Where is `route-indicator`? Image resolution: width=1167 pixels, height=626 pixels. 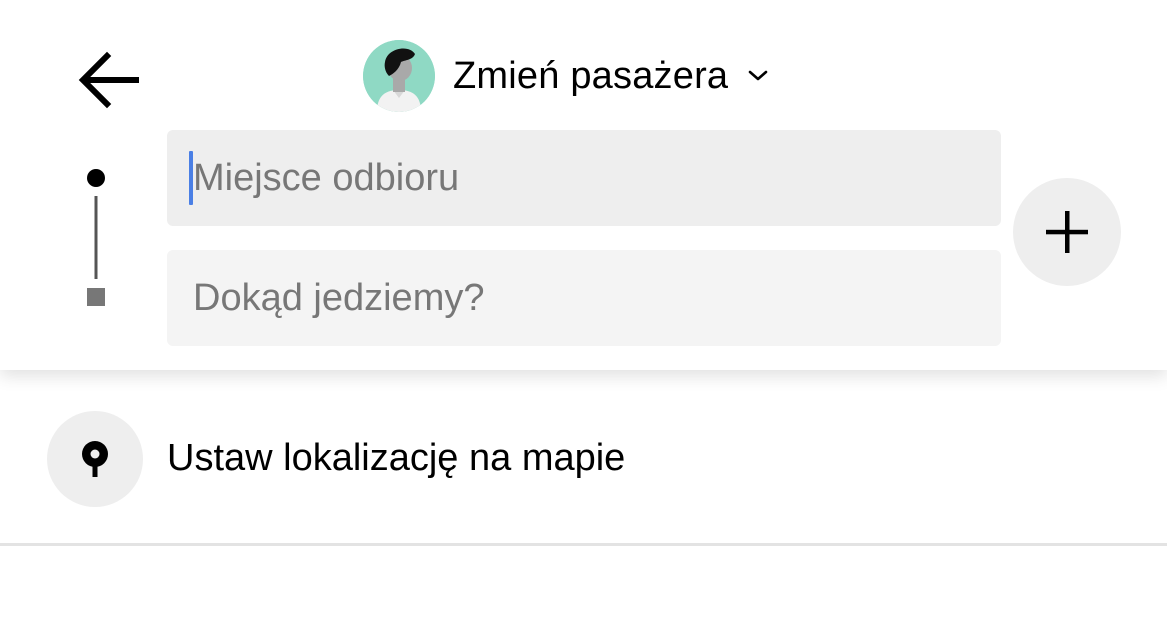
route-indicator is located at coordinates (96, 237).